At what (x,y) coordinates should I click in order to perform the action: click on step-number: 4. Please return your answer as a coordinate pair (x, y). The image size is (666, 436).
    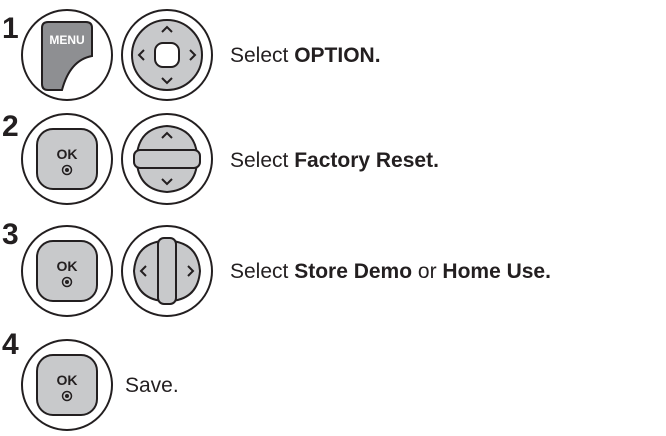
    Looking at the image, I should click on (10, 344).